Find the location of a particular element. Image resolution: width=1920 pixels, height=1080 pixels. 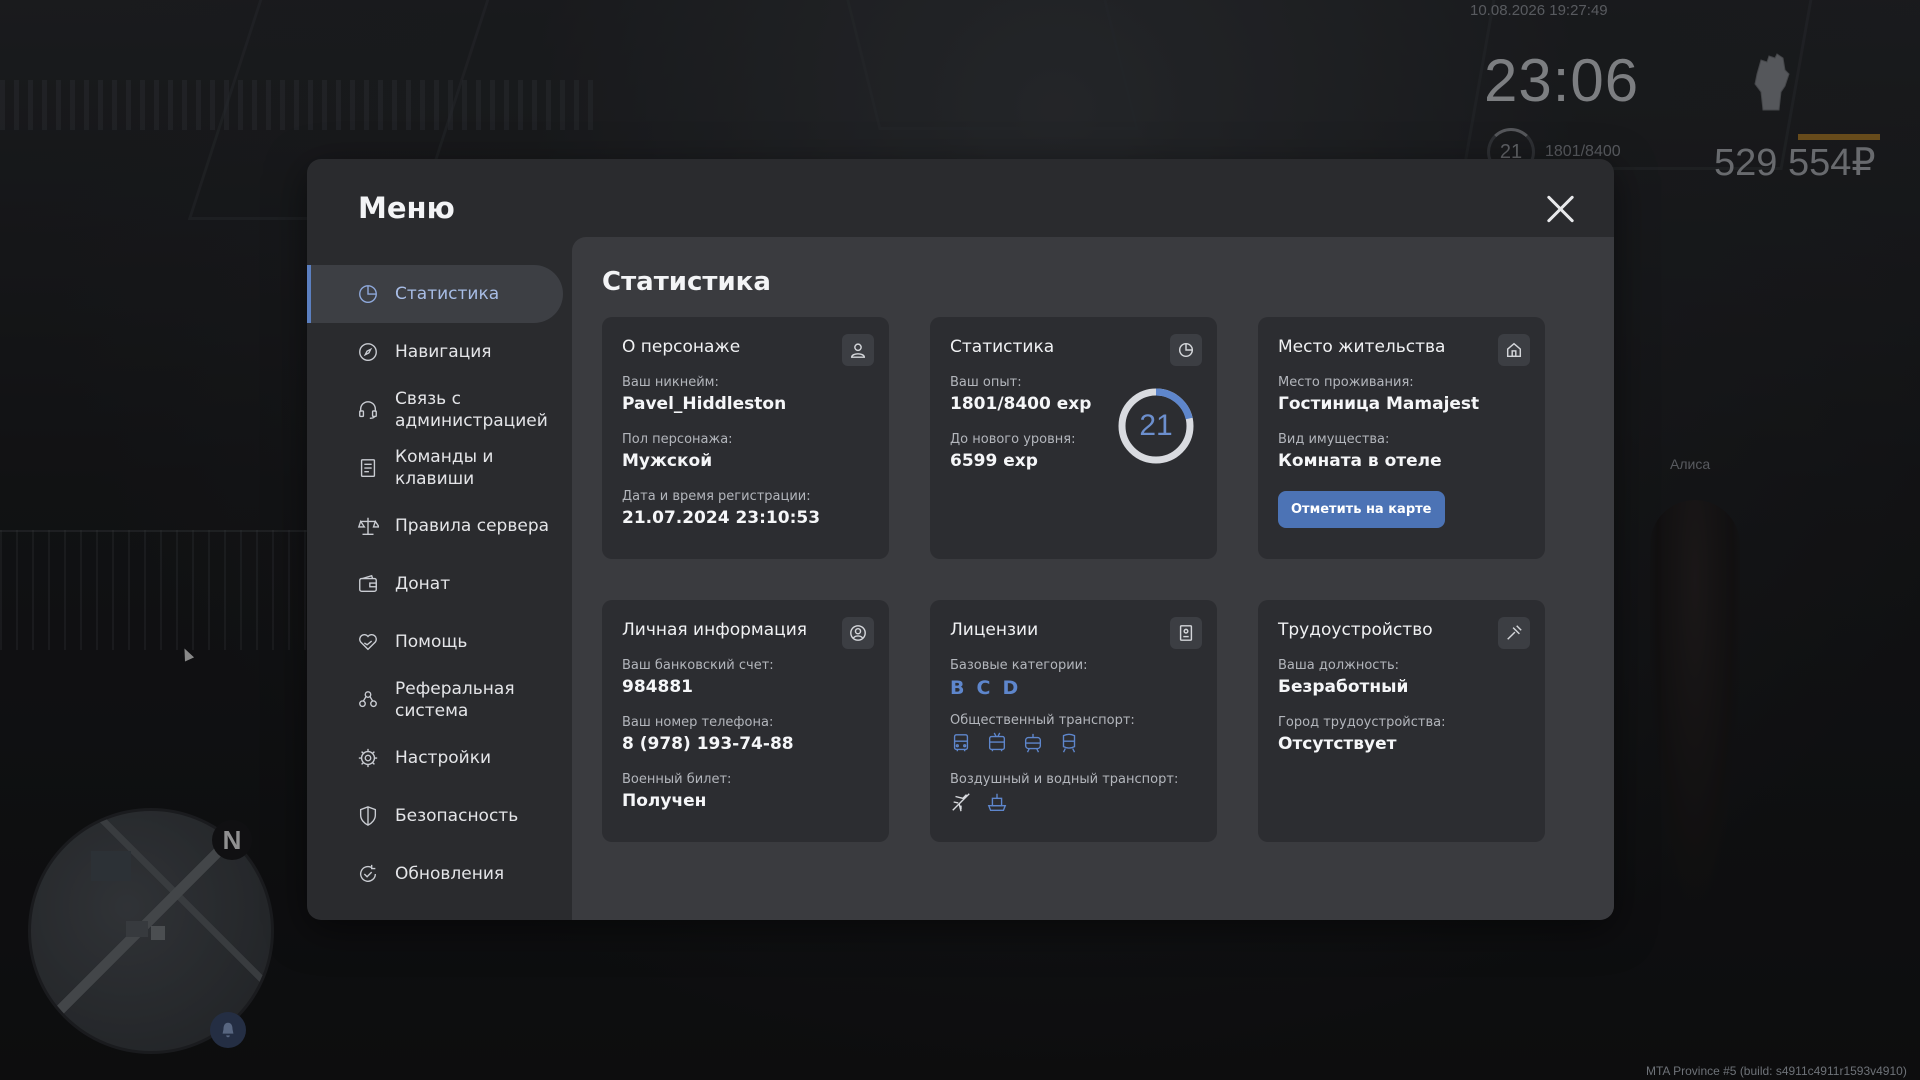

public-transport-icons is located at coordinates (1073, 745).